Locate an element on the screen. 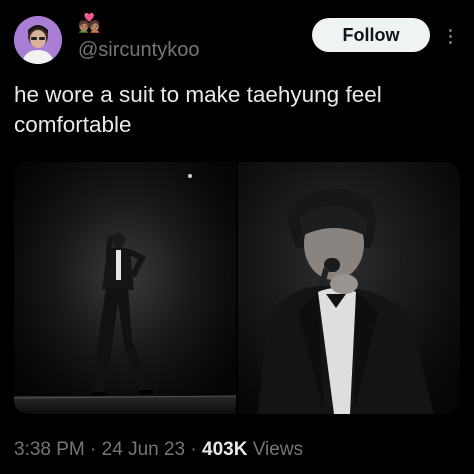 The image size is (474, 474). couple-emoji: 💑🏽 is located at coordinates (89, 23).